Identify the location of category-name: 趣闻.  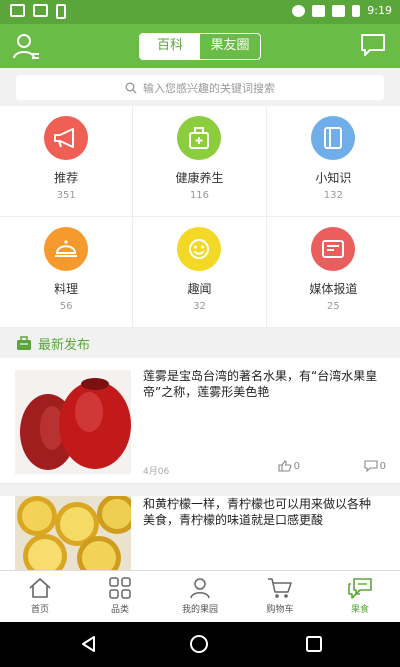
(199, 289).